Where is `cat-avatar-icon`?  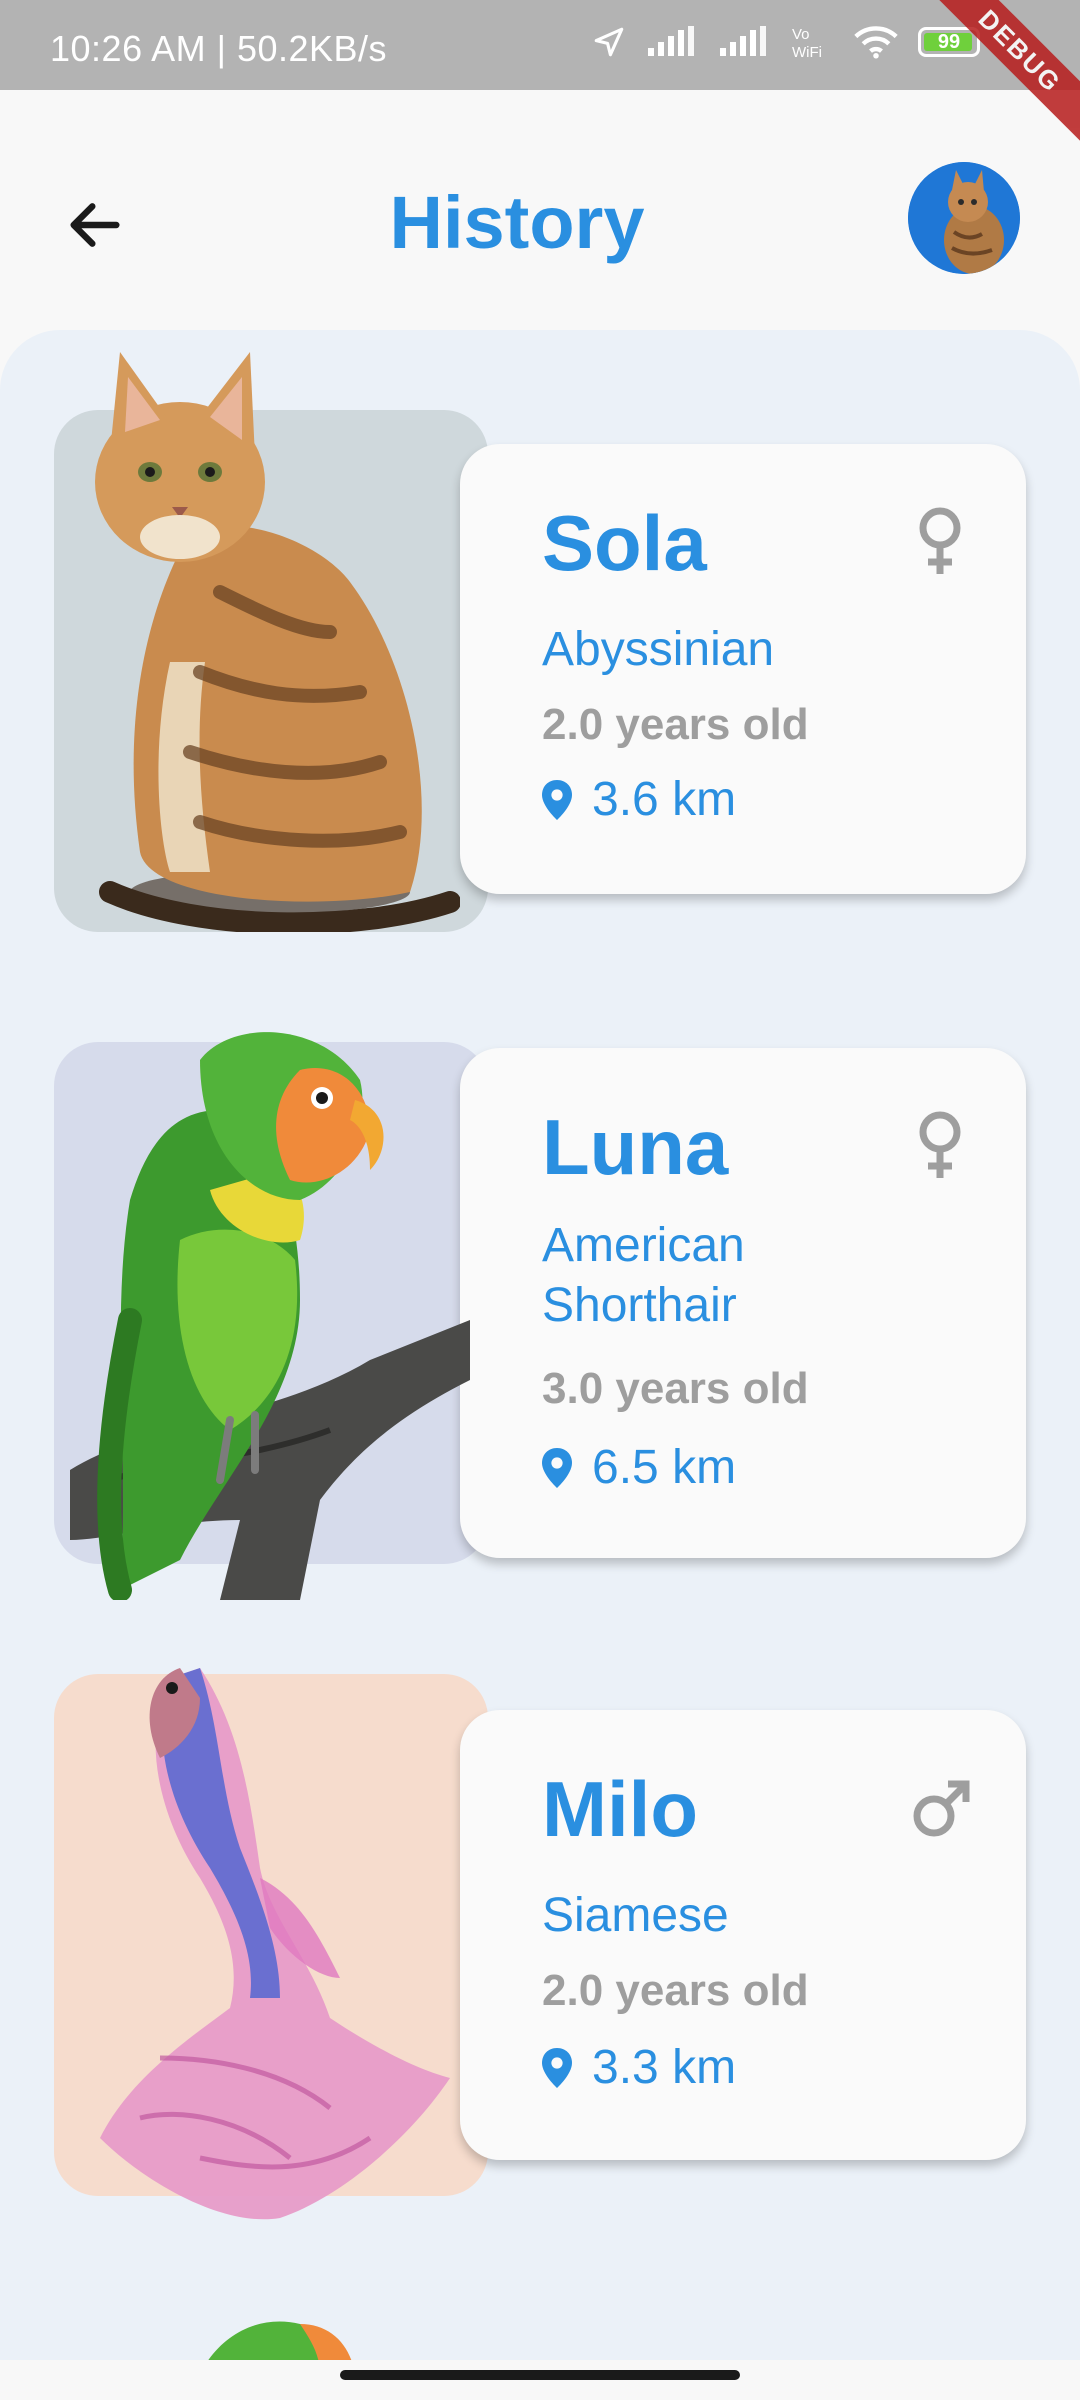 cat-avatar-icon is located at coordinates (964, 218).